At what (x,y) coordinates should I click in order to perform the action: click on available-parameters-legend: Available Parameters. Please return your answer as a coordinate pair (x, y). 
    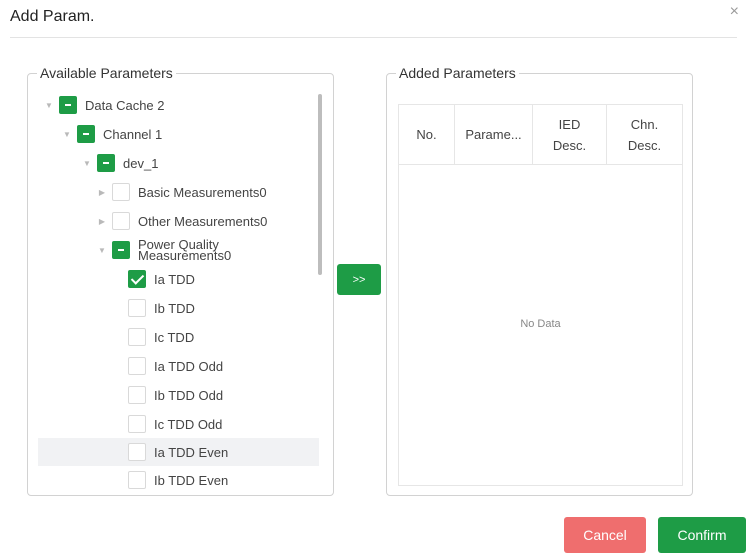
    Looking at the image, I should click on (106, 73).